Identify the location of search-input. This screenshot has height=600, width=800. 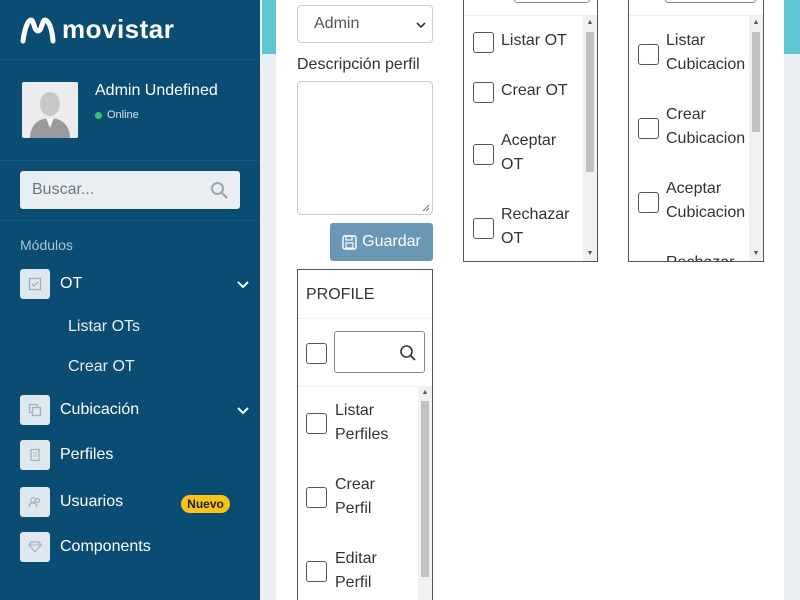
(130, 190).